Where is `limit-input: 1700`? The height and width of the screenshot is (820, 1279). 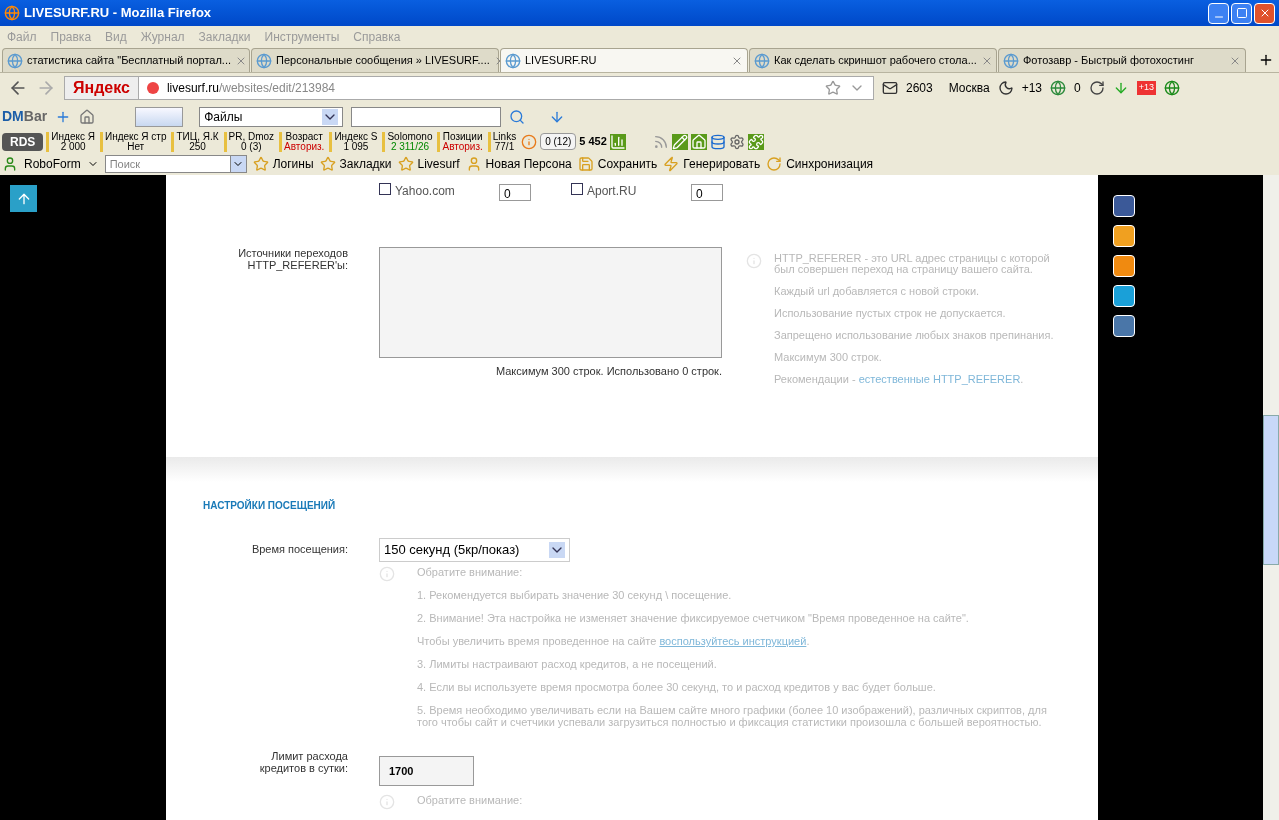 limit-input: 1700 is located at coordinates (426, 771).